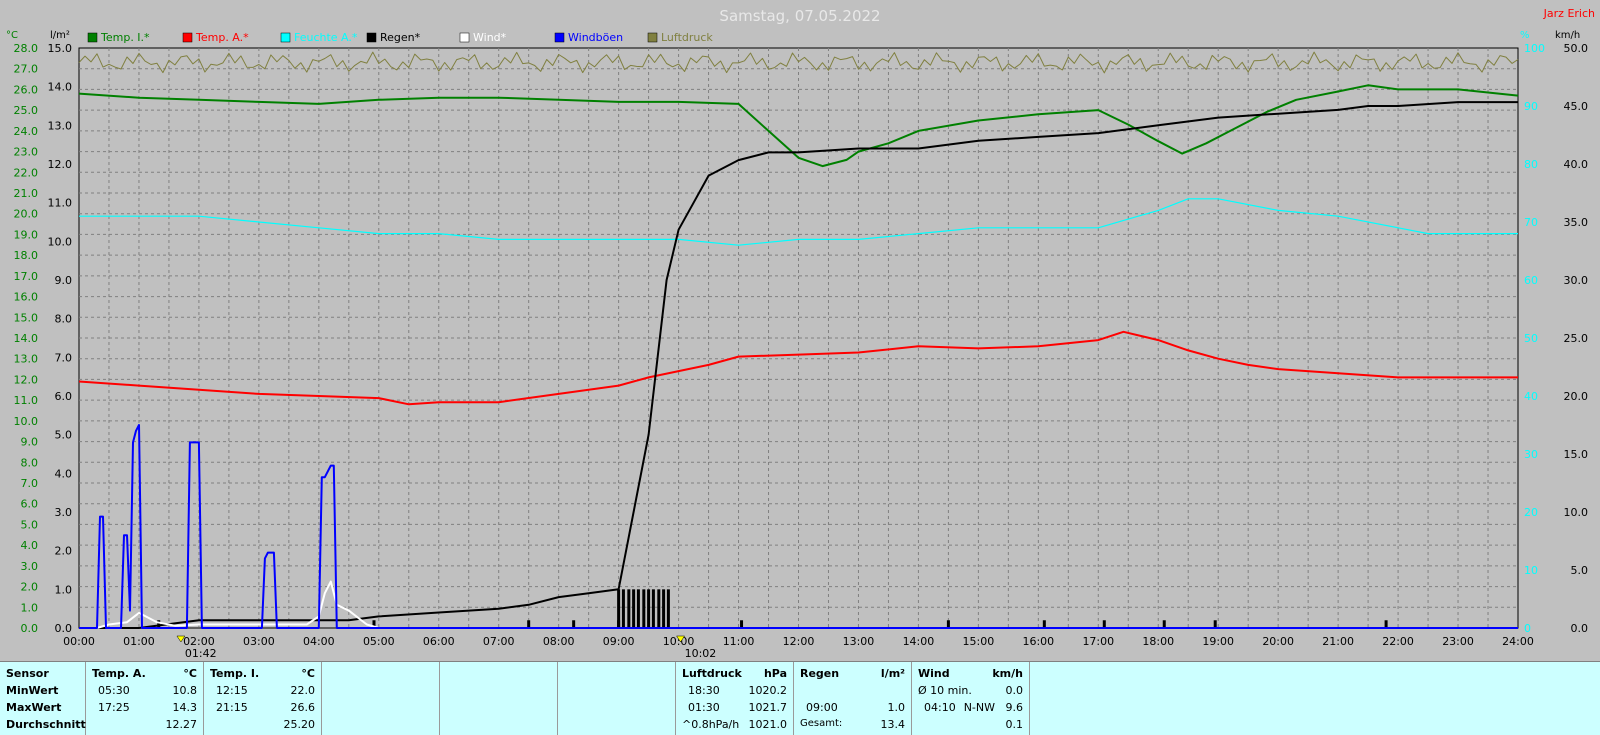 The height and width of the screenshot is (735, 1600). What do you see at coordinates (60, 35) in the screenshot?
I see `left2-unit: l/m²` at bounding box center [60, 35].